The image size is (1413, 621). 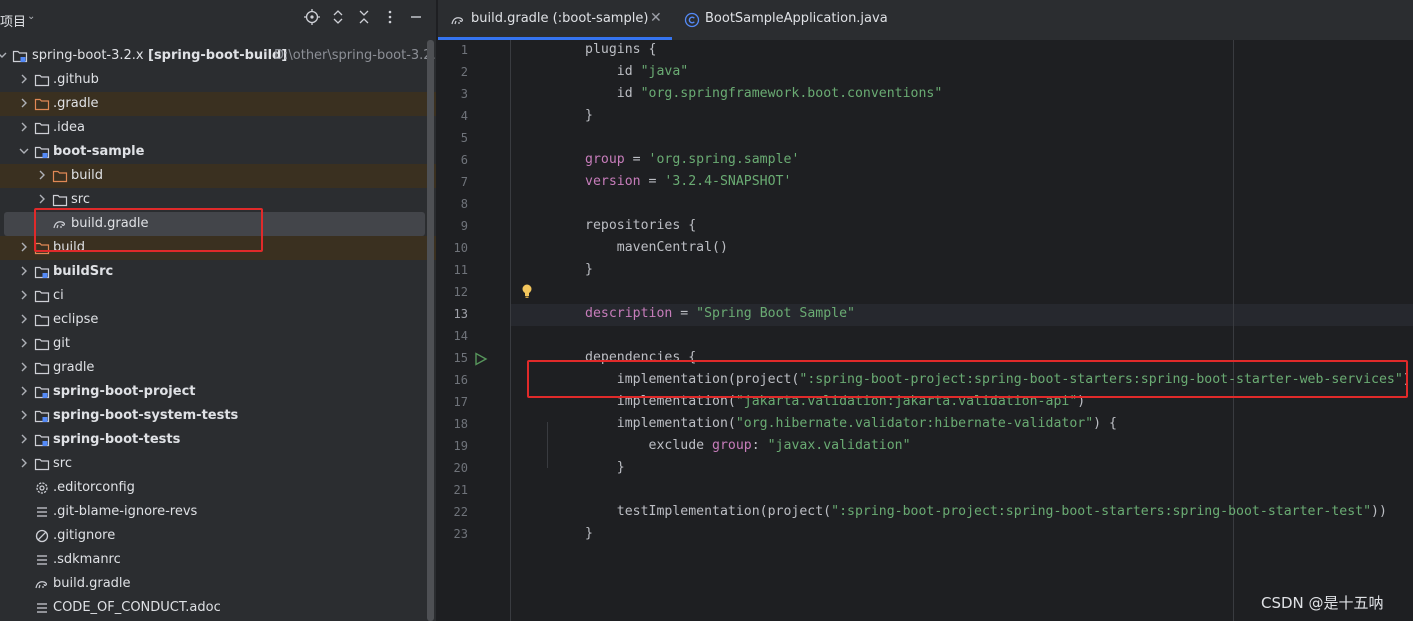 What do you see at coordinates (213, 80) in the screenshot?
I see `tree-item: .github` at bounding box center [213, 80].